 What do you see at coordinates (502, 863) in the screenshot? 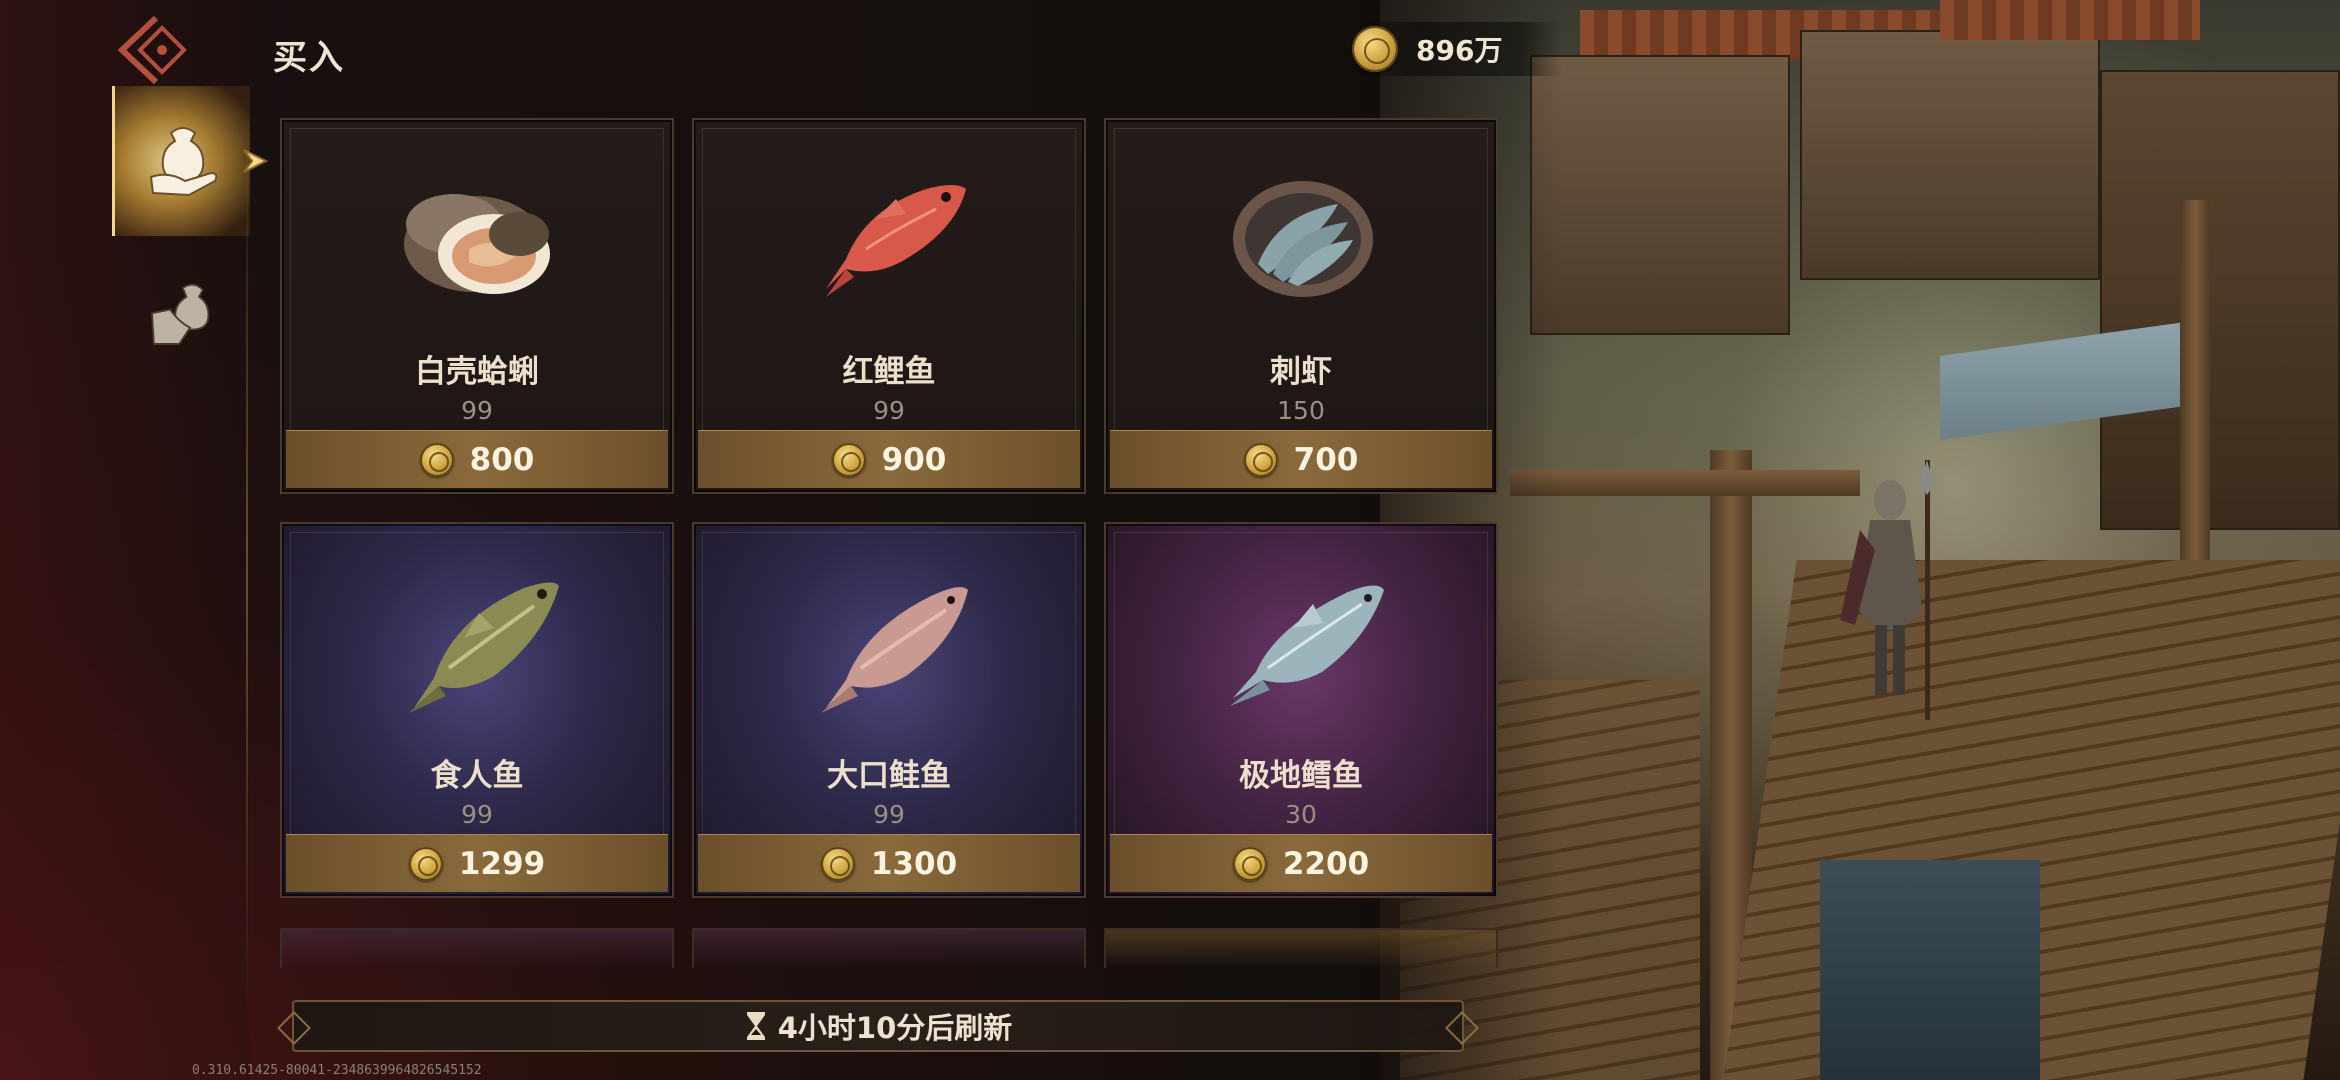
I see `item-price: 1299` at bounding box center [502, 863].